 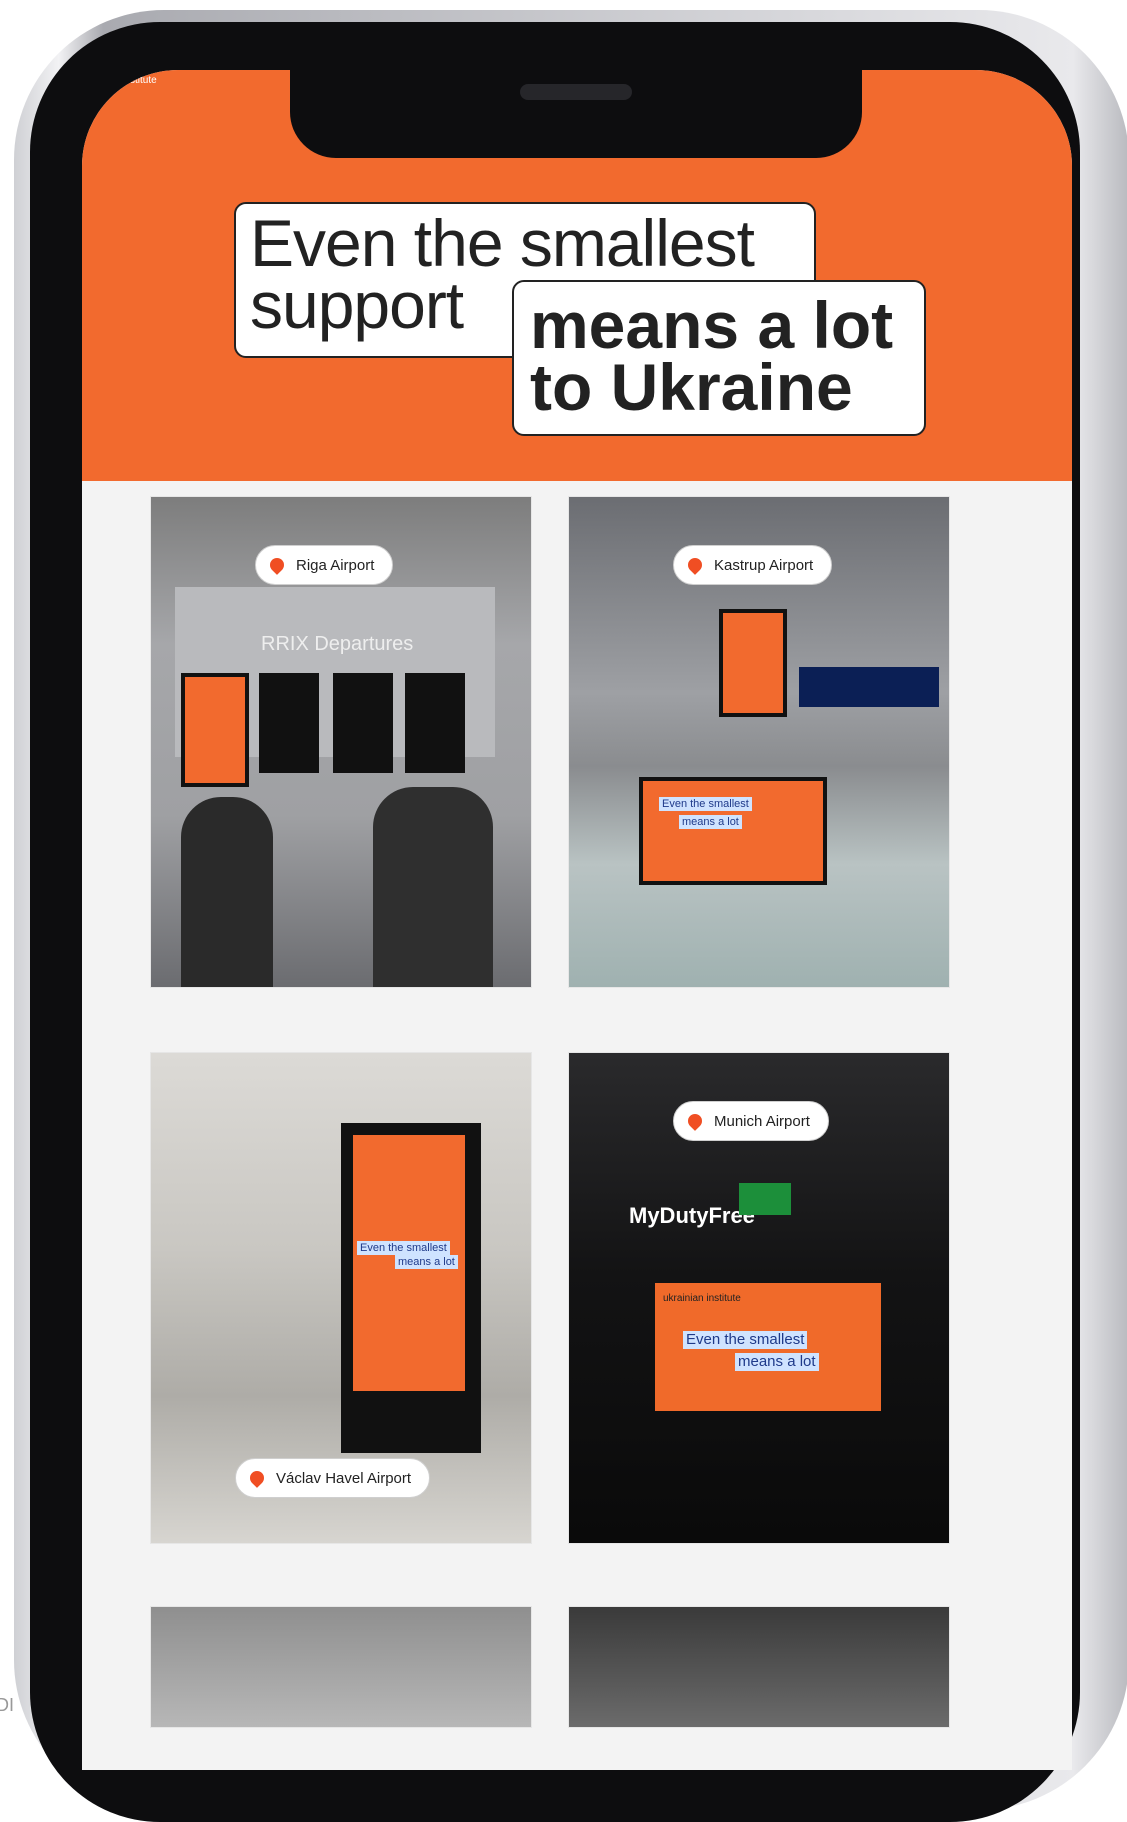 I want to click on location-badge: Václav Havel Airport, so click(x=333, y=1478).